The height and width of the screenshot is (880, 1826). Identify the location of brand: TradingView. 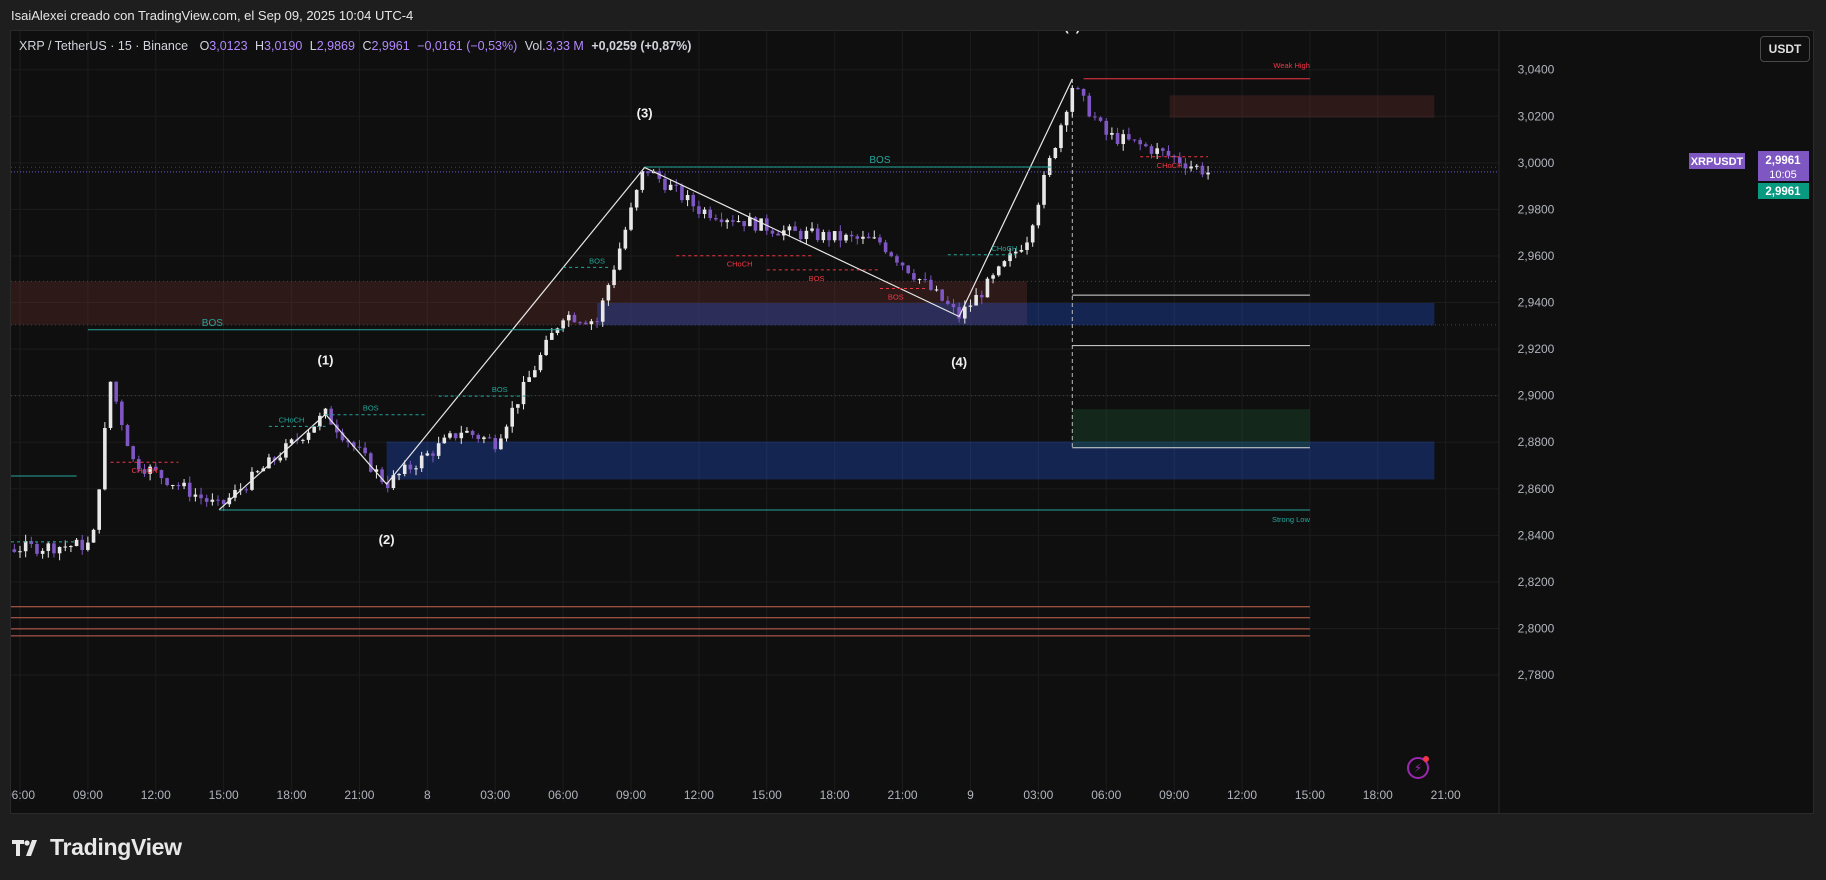
(97, 847).